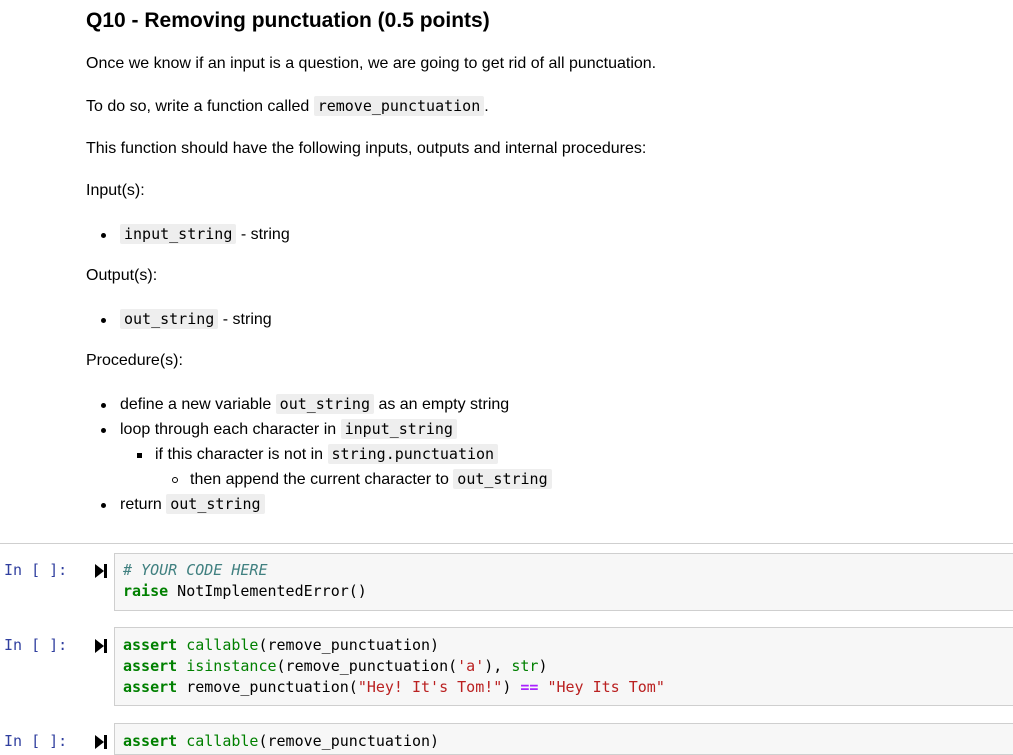 This screenshot has width=1013, height=755. What do you see at coordinates (192, 504) in the screenshot?
I see `procedure-item-5: return out_string` at bounding box center [192, 504].